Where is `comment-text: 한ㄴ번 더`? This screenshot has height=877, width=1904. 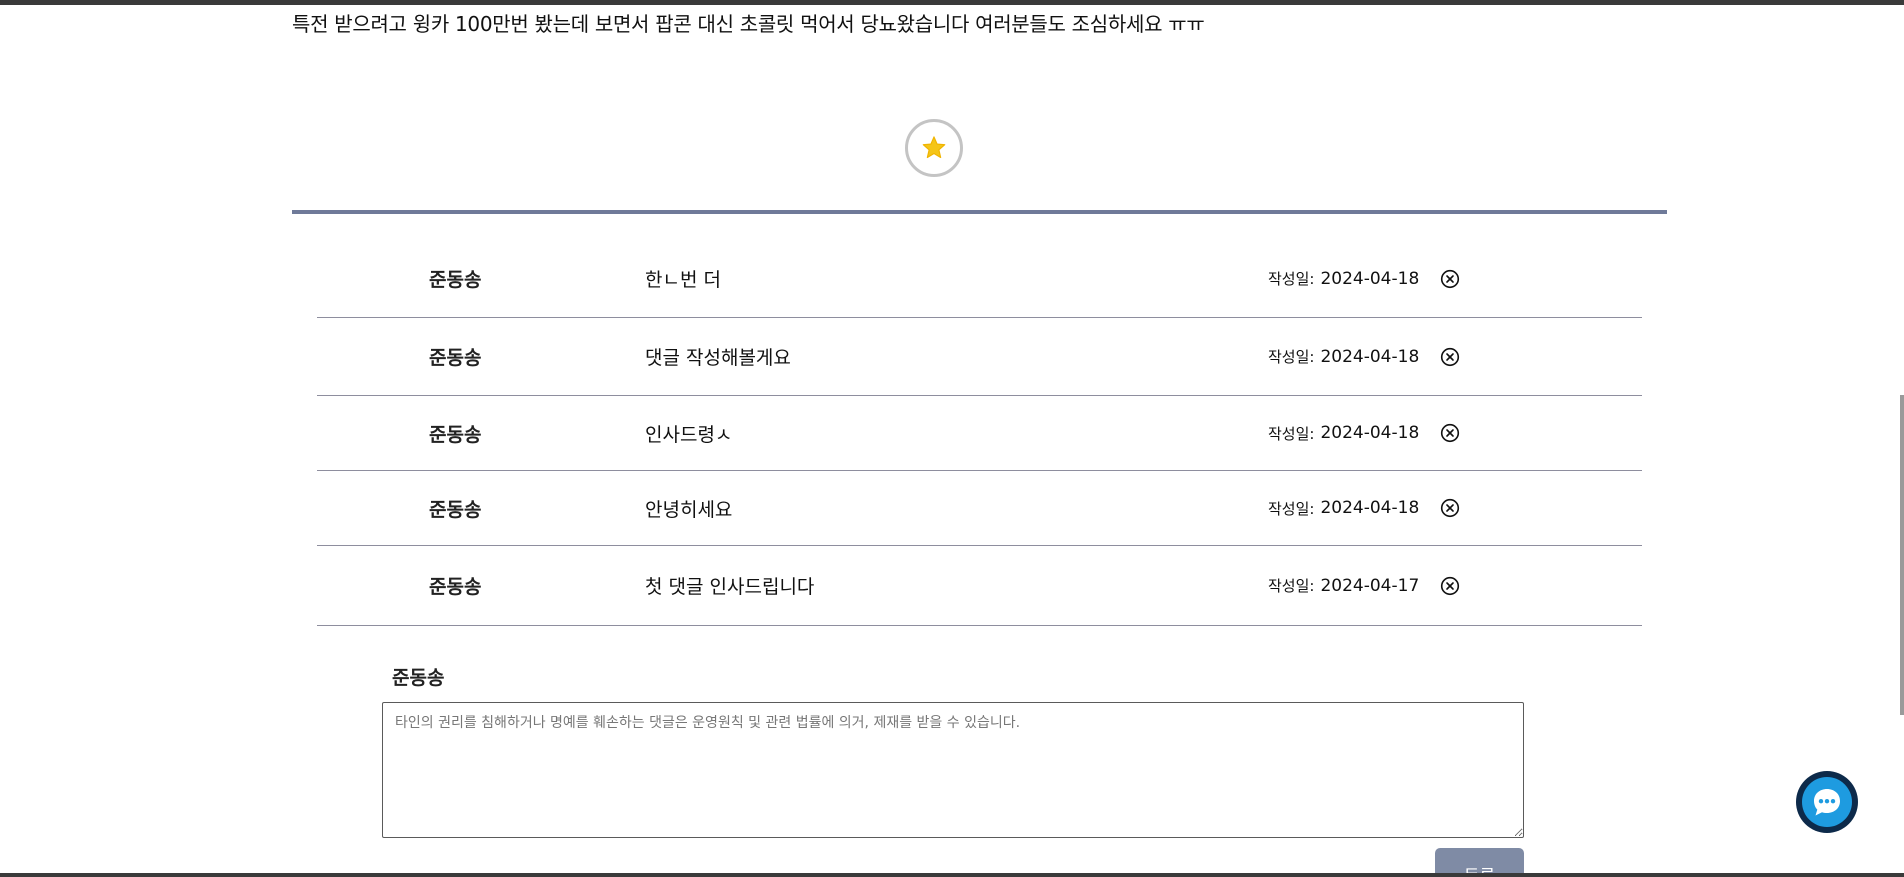
comment-text: 한ㄴ번 더 is located at coordinates (683, 280).